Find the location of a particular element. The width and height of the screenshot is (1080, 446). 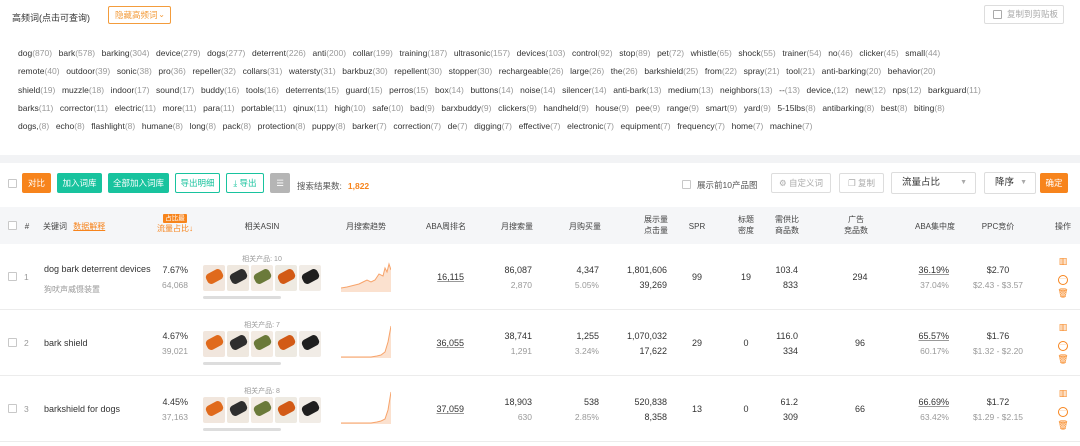

keyword-chip: muzzle(18) is located at coordinates (83, 90).